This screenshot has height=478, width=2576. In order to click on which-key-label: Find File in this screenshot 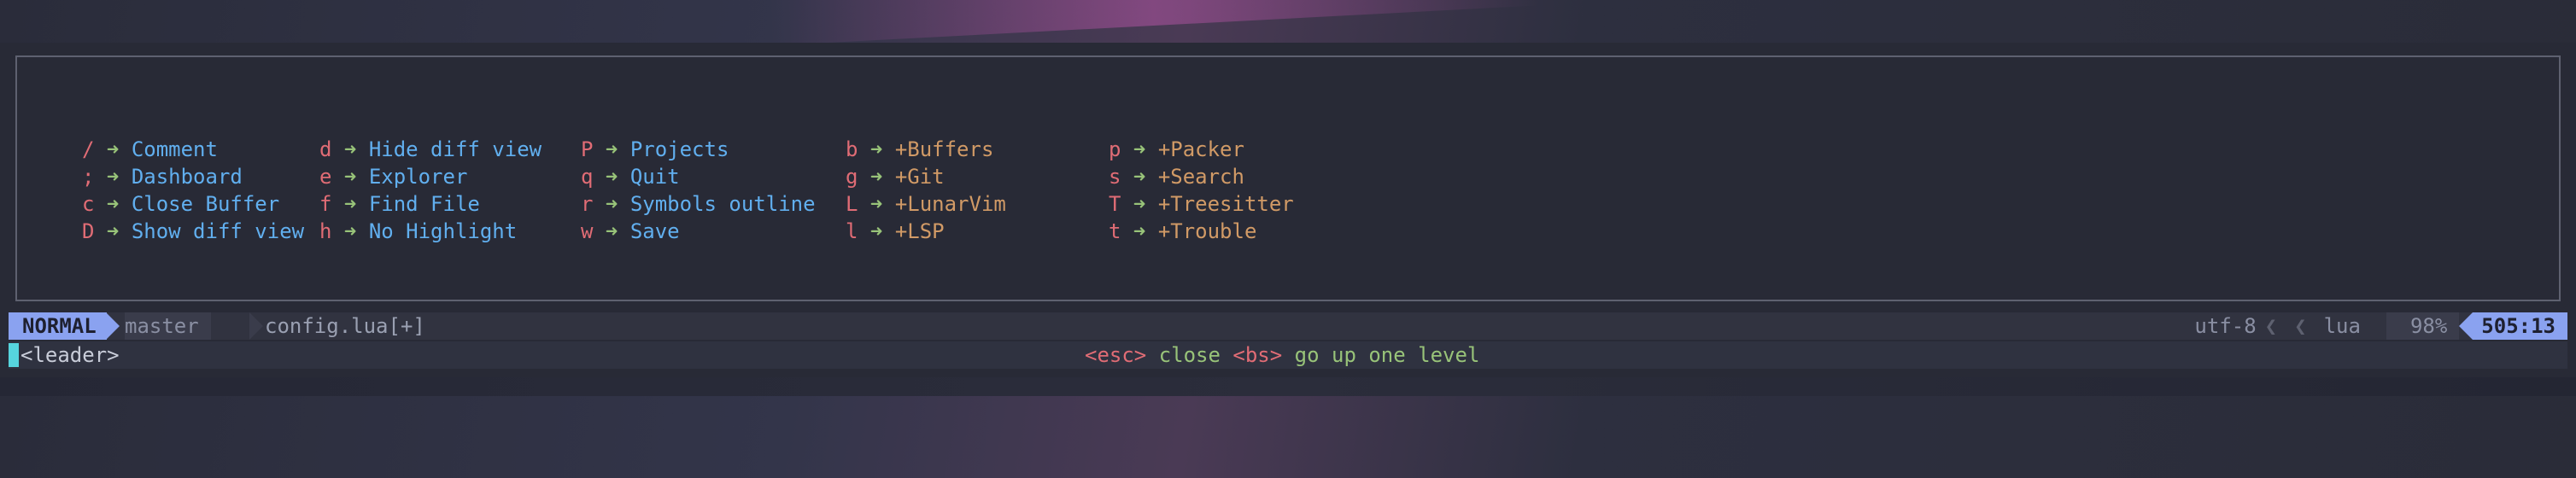, I will do `click(424, 204)`.